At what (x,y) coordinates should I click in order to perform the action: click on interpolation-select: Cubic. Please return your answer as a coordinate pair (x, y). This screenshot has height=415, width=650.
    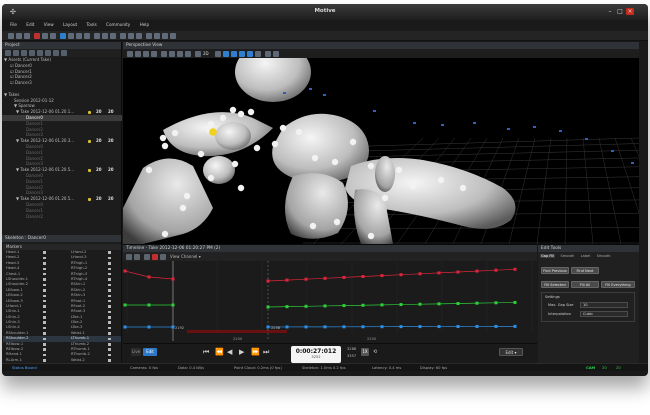
    Looking at the image, I should click on (604, 314).